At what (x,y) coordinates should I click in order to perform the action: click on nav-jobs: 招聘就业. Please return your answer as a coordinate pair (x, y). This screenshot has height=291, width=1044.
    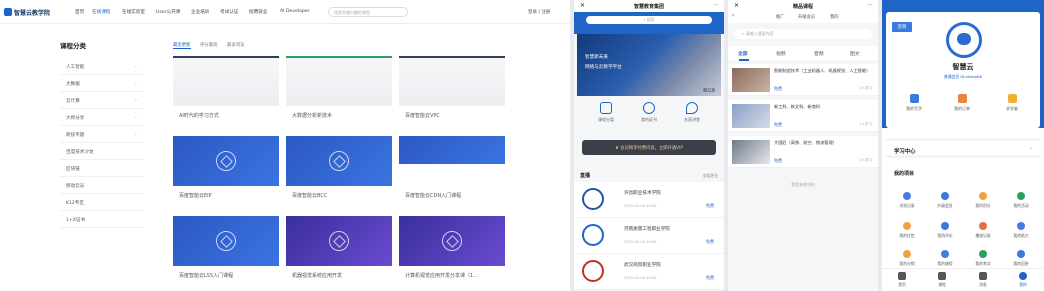
    Looking at the image, I should click on (258, 12).